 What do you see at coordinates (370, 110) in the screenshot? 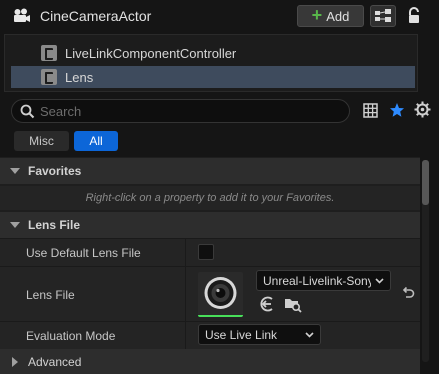
I see `property-matrix-icon` at bounding box center [370, 110].